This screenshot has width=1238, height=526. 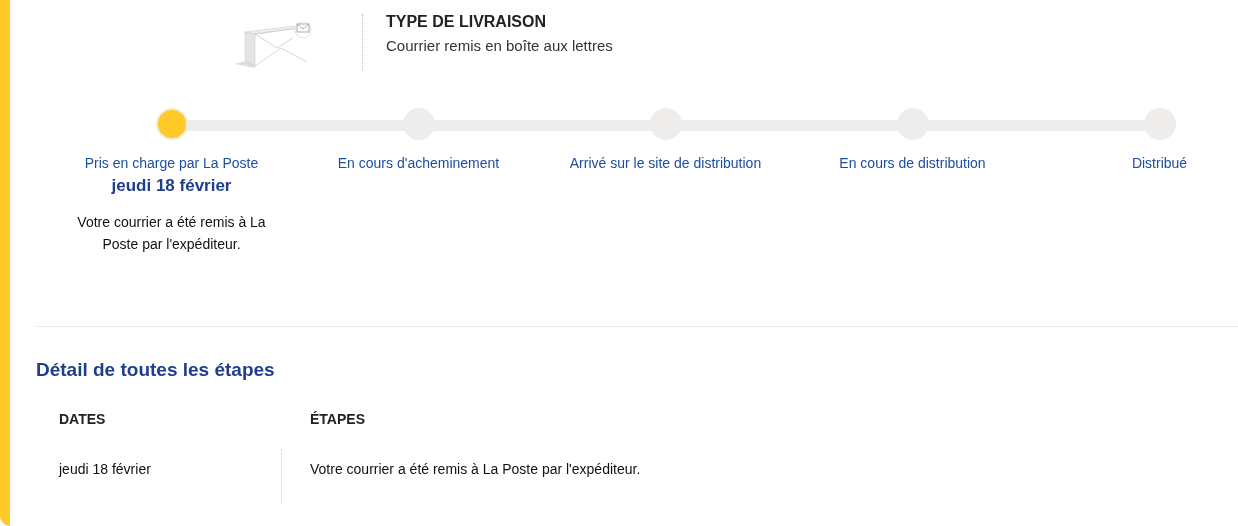 What do you see at coordinates (1159, 163) in the screenshot?
I see `step-label: Distribué` at bounding box center [1159, 163].